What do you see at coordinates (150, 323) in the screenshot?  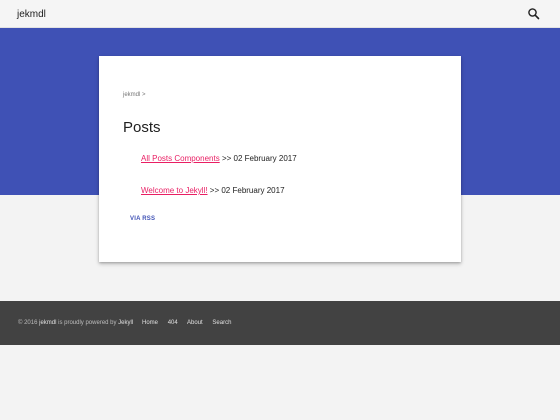 I see `footer-link-home: Home` at bounding box center [150, 323].